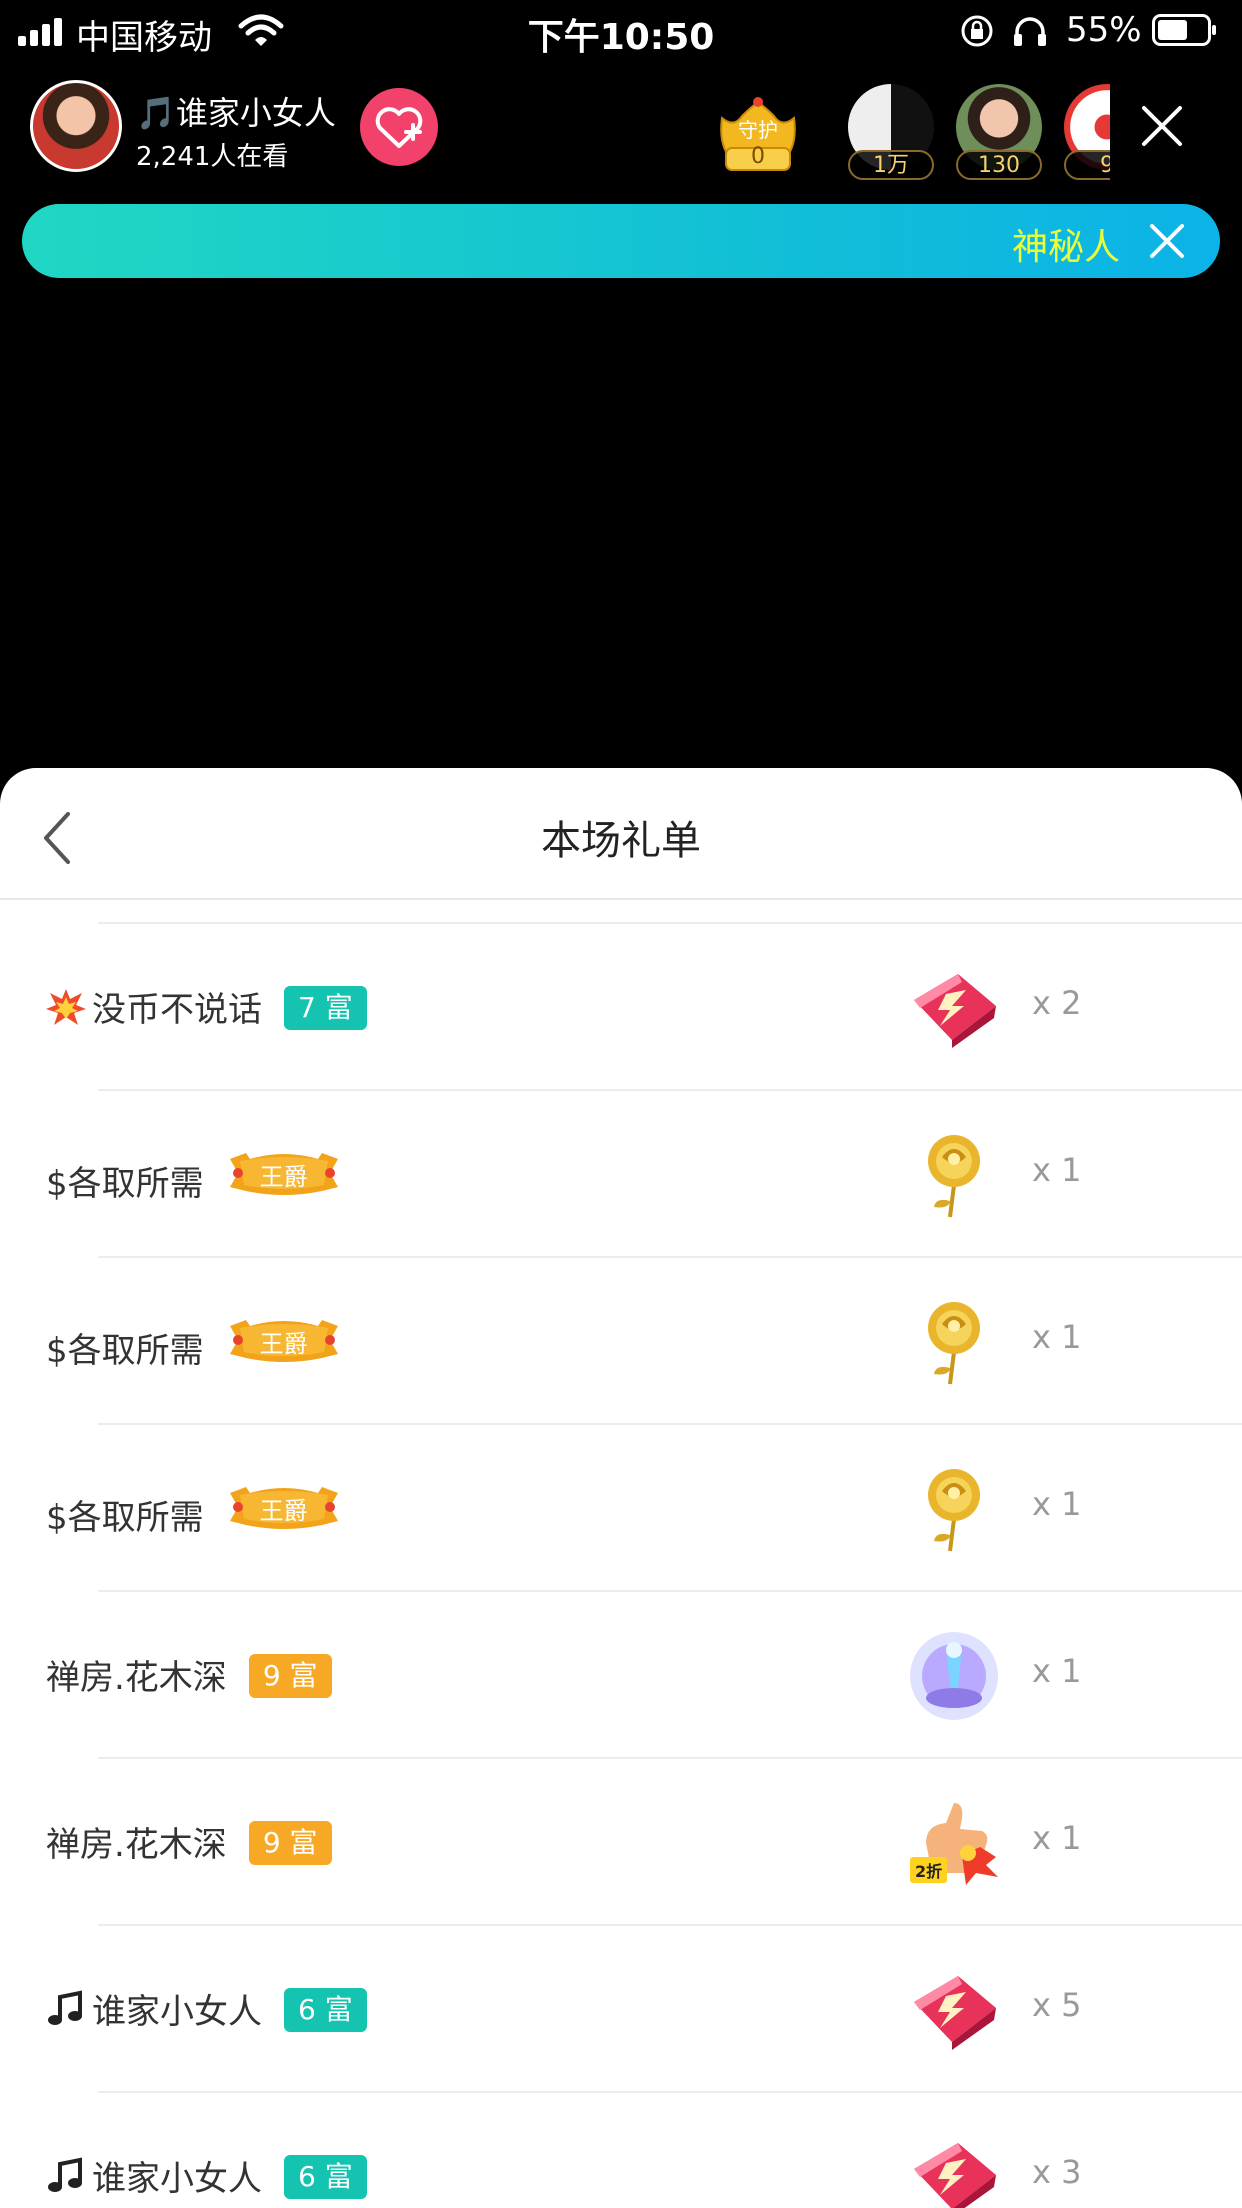 The width and height of the screenshot is (1242, 2208). I want to click on discount-tag: 2折, so click(929, 1870).